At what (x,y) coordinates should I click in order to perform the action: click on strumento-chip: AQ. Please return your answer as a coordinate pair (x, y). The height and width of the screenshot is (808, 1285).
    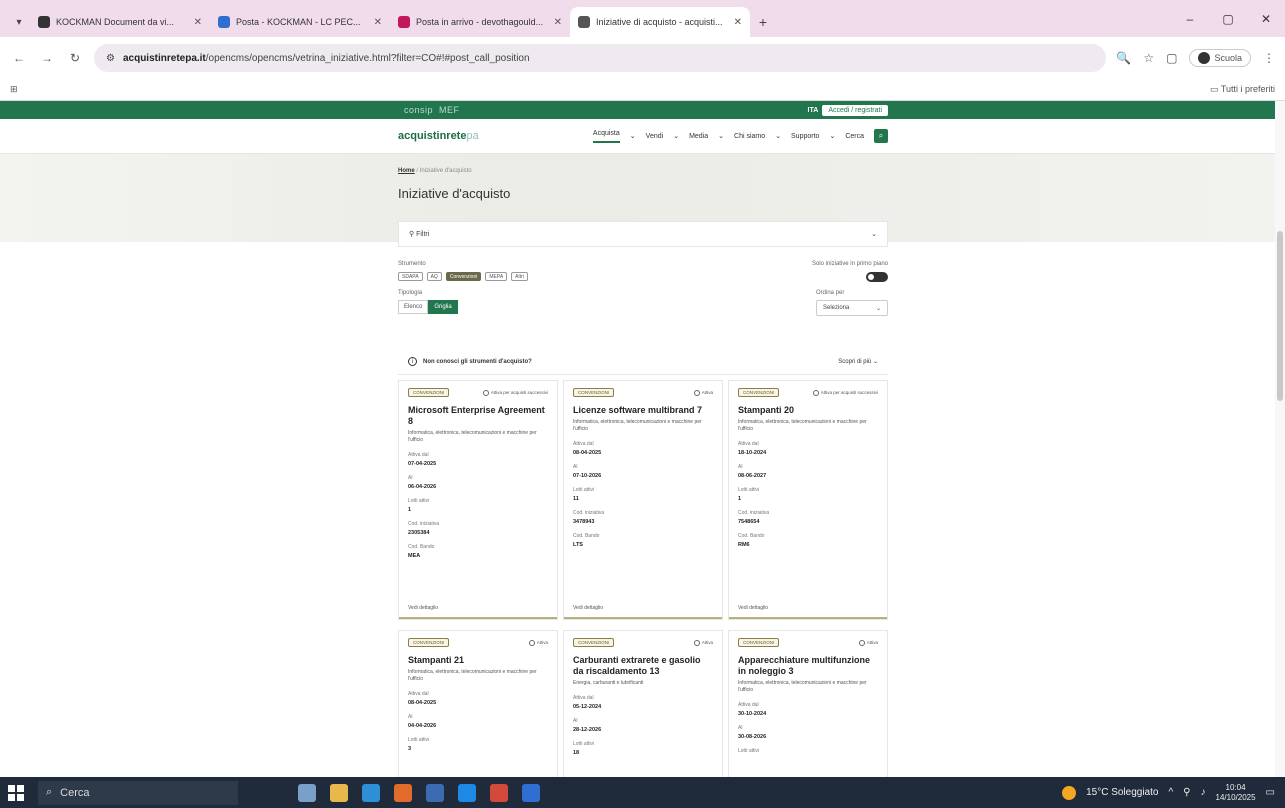
    Looking at the image, I should click on (434, 276).